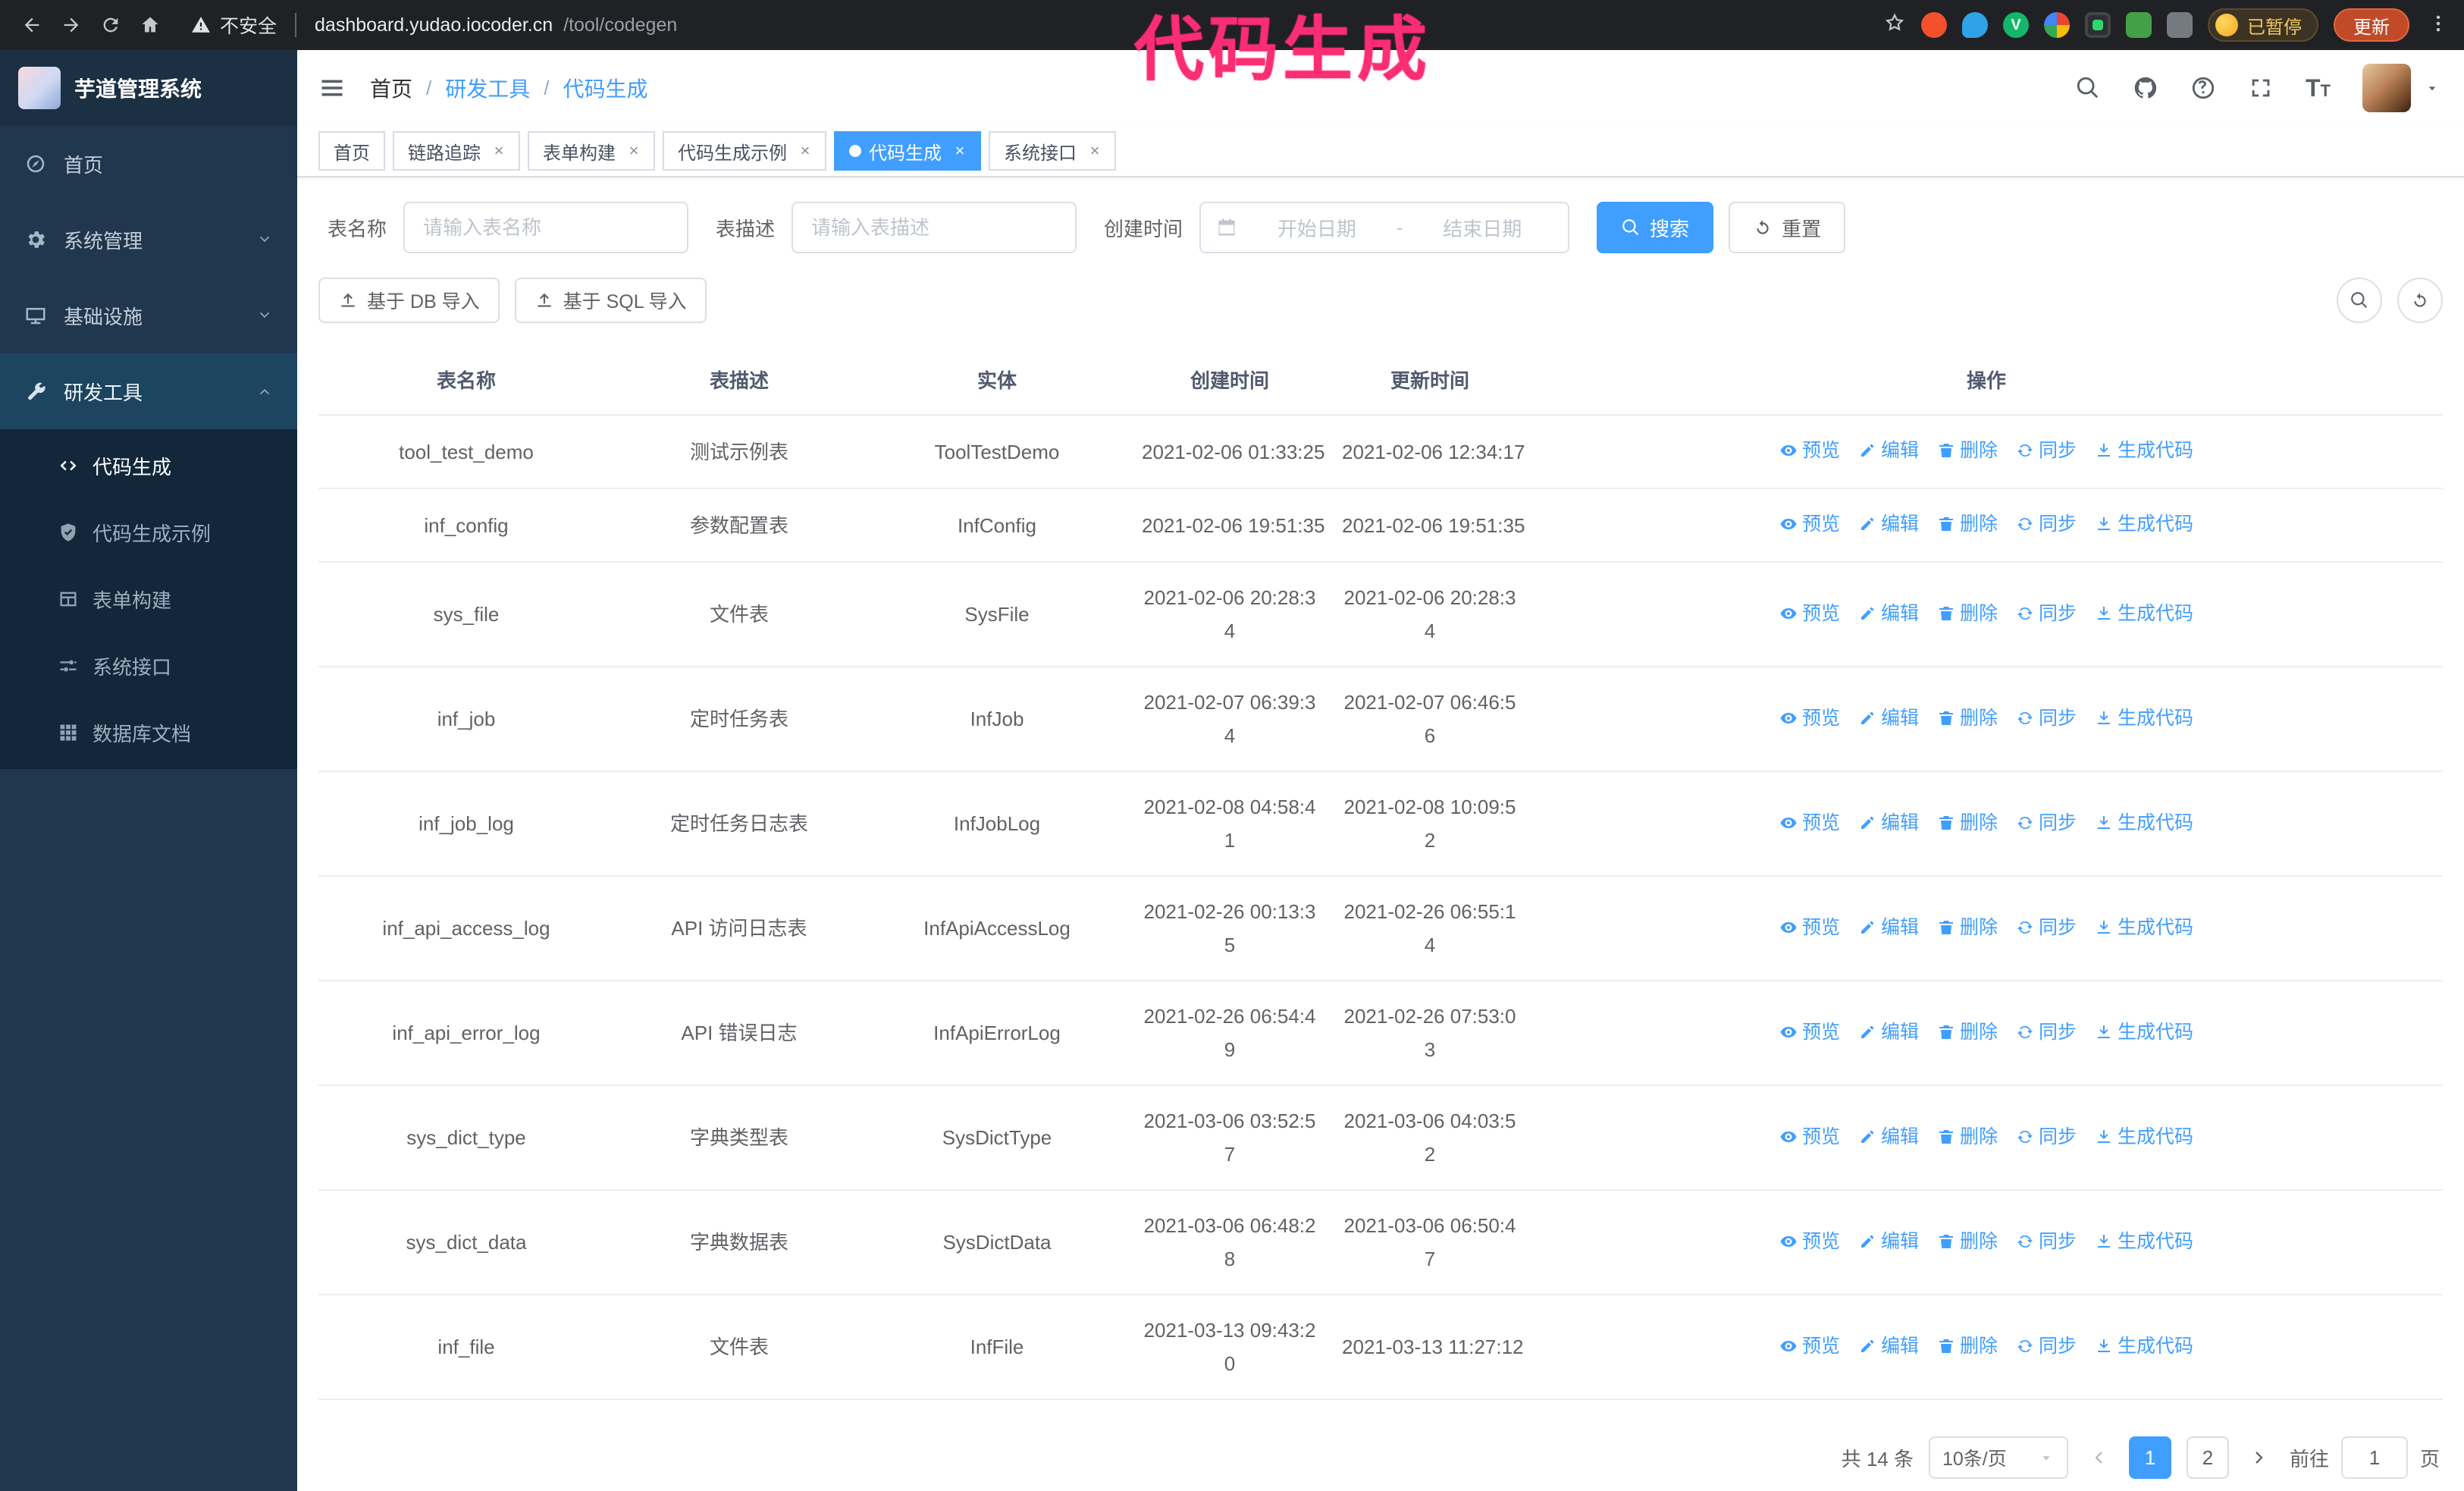 The width and height of the screenshot is (2464, 1491). Describe the element at coordinates (1052, 151) in the screenshot. I see `tab-system-api: 系统接口 ×` at that location.